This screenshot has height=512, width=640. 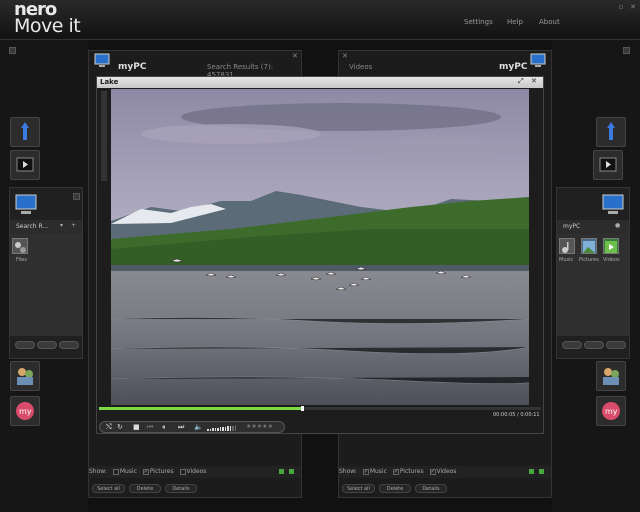 I want to click on collapse-toggle-right, so click(x=626, y=50).